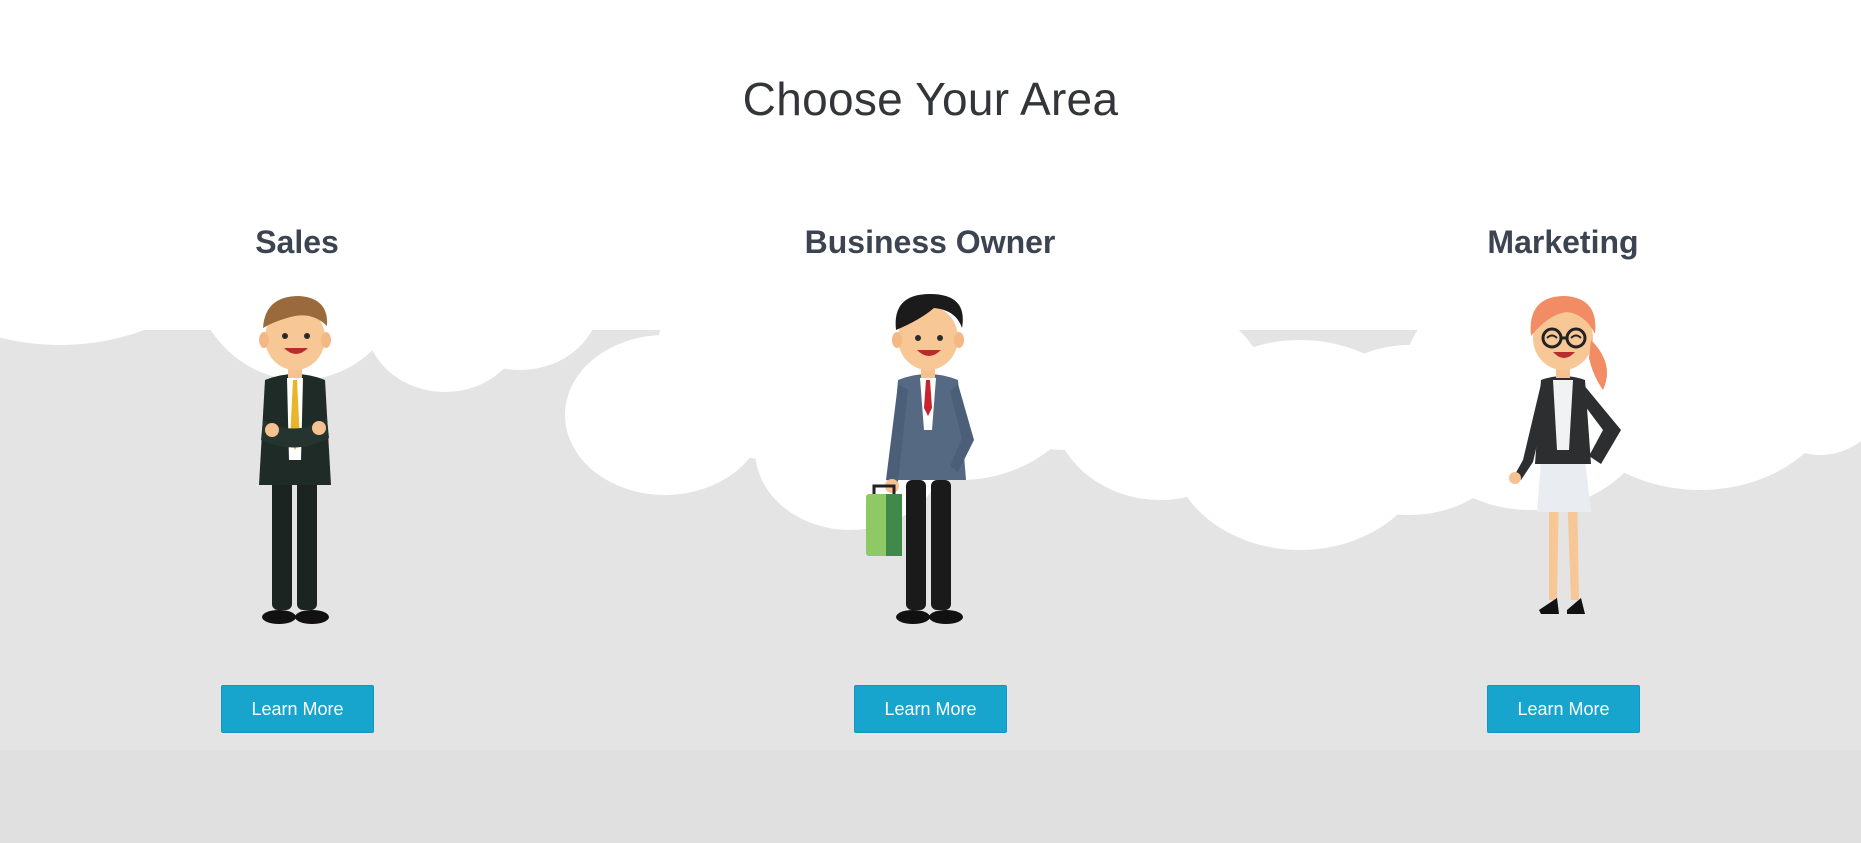 This screenshot has width=1861, height=843. I want to click on area-card-marketing: Marketing Learn More, so click(1563, 480).